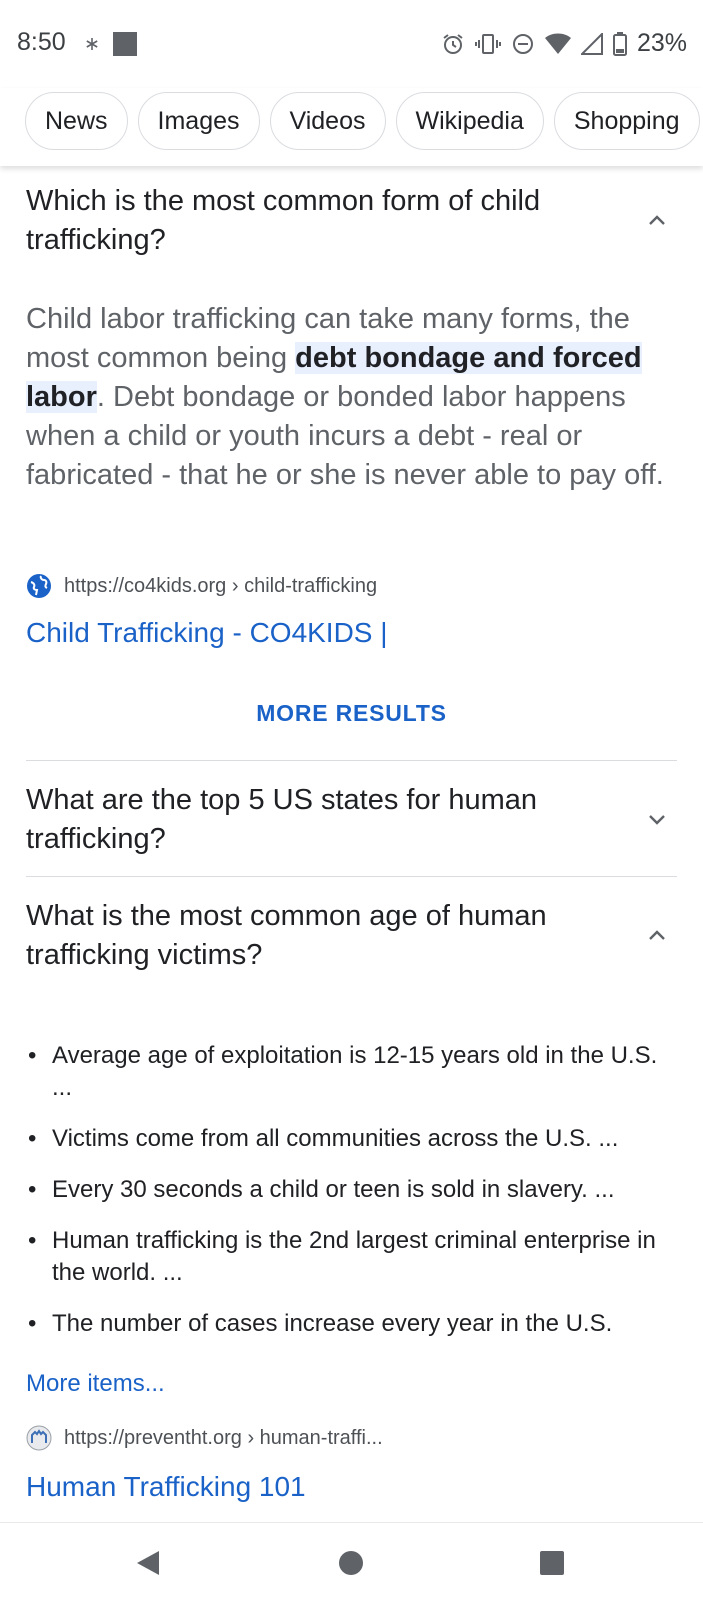 This screenshot has height=1600, width=703. I want to click on recents-icon, so click(552, 1563).